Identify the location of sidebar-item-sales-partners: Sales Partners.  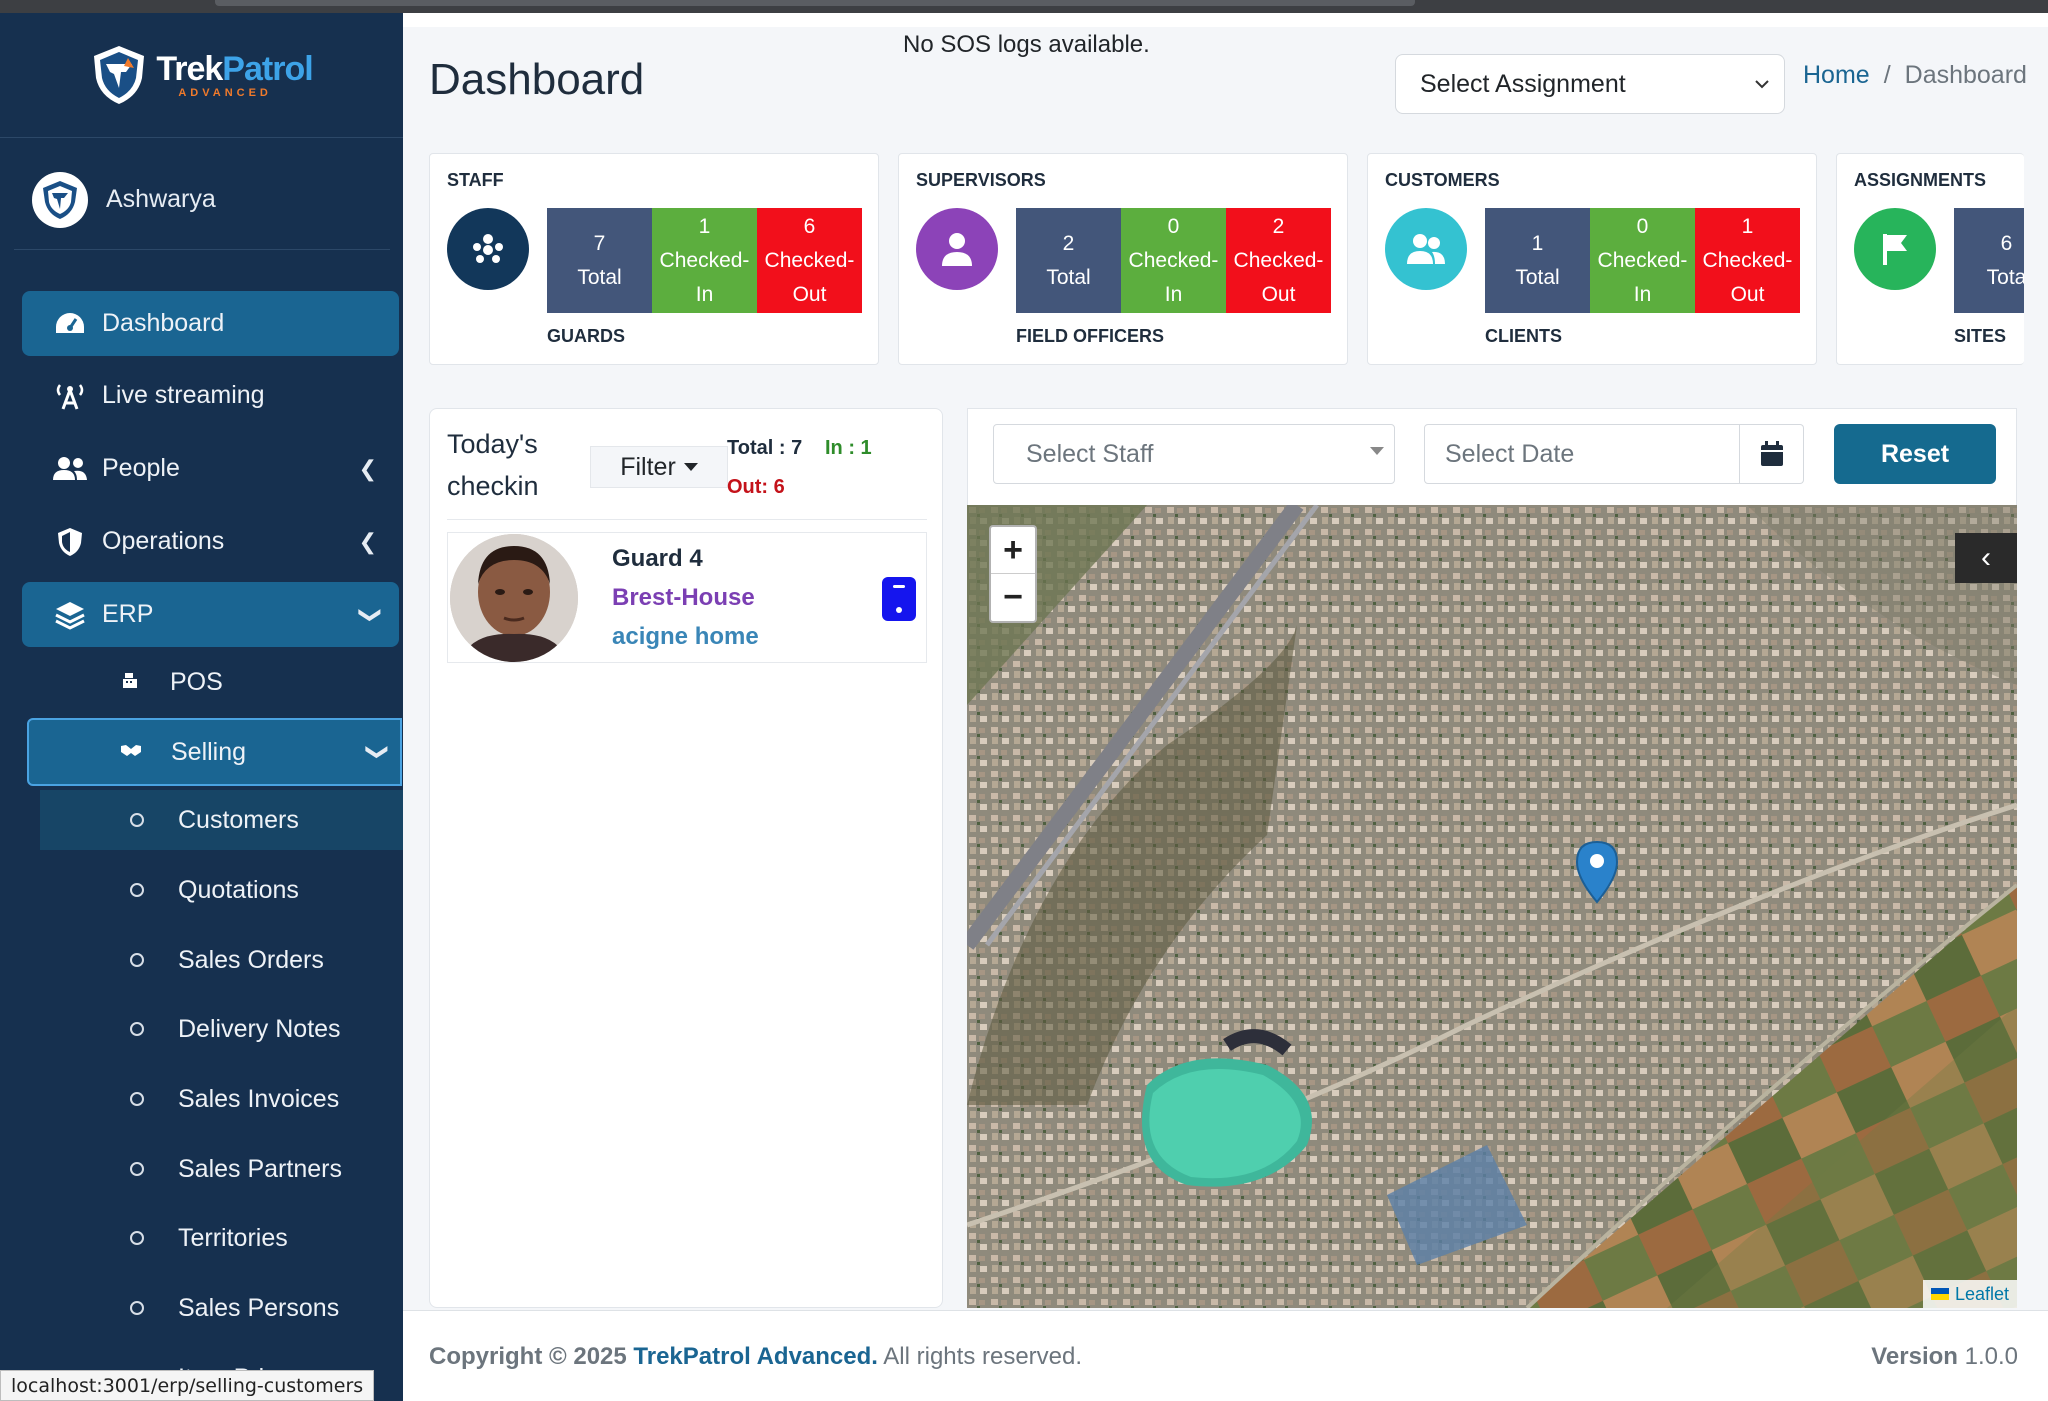
(221, 1169).